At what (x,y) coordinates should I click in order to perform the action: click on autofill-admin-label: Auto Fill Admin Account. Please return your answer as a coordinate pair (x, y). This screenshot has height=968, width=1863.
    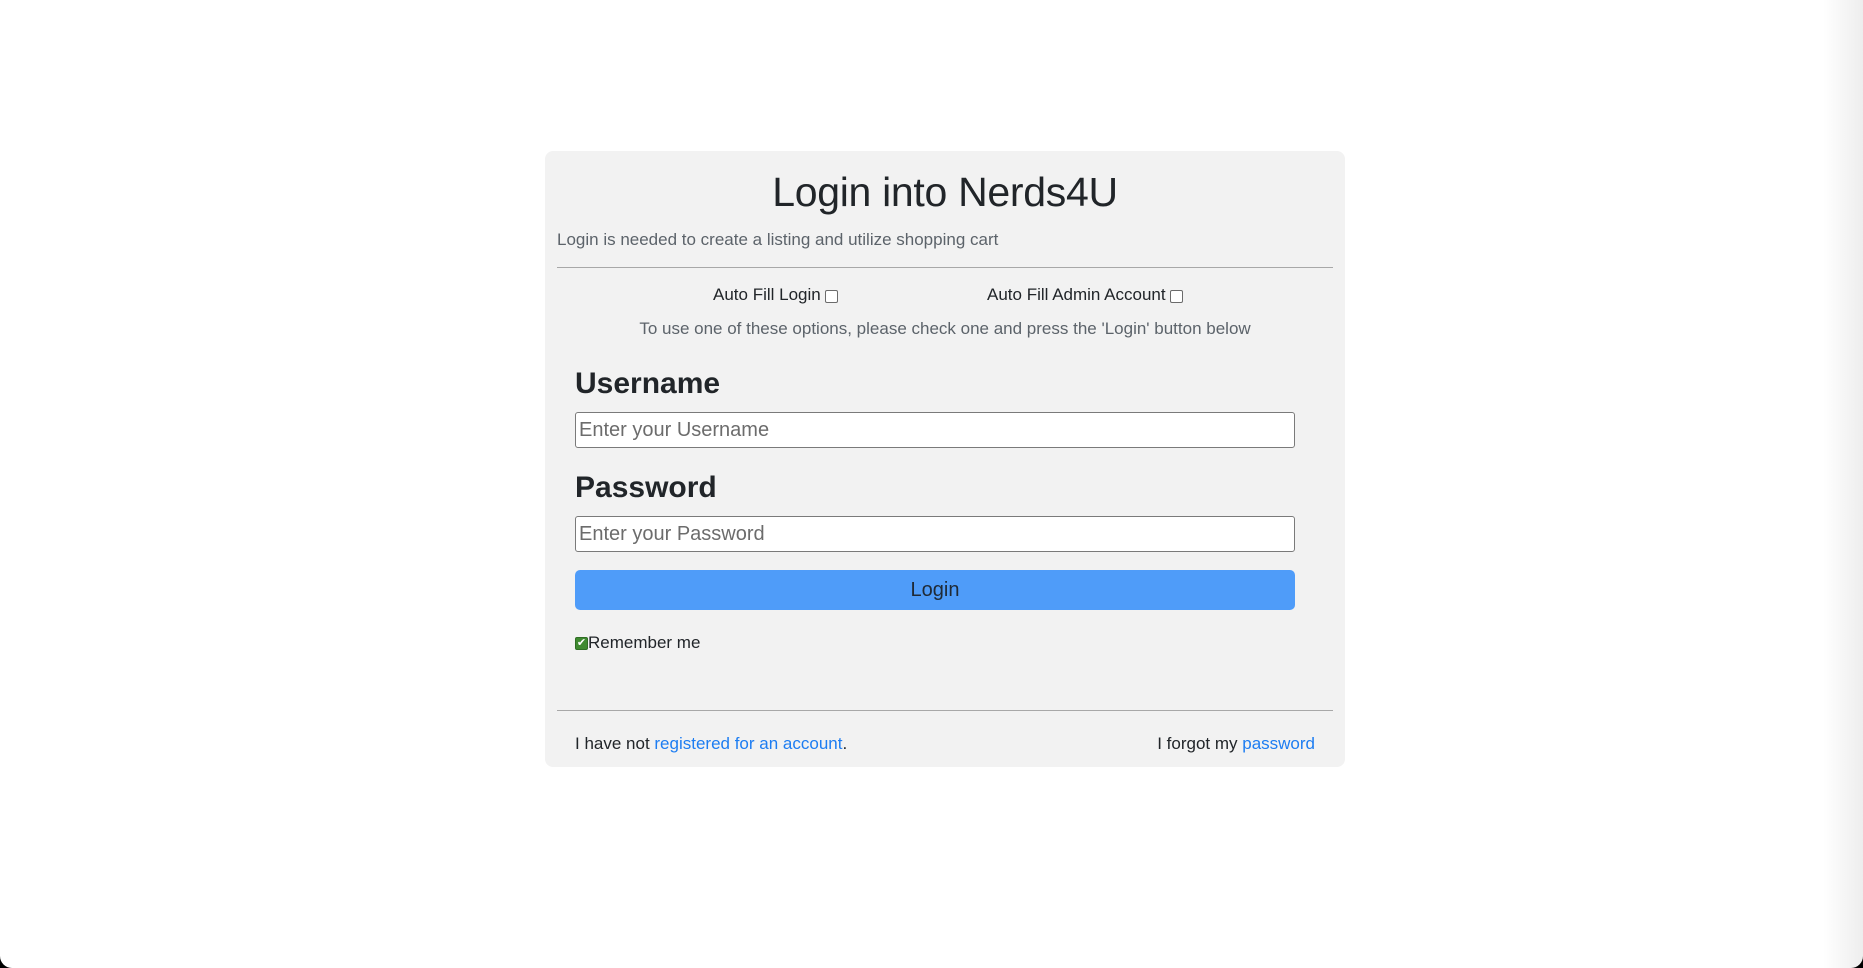
    Looking at the image, I should click on (1076, 294).